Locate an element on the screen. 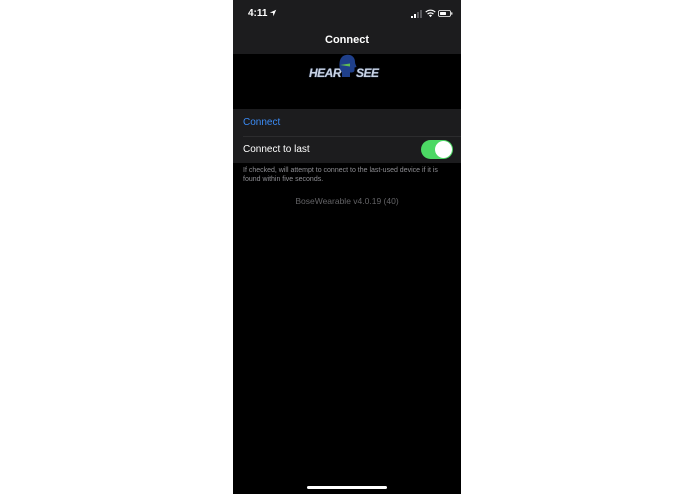 This screenshot has height=494, width=695. logo-banner: HEAR SEE is located at coordinates (347, 81).